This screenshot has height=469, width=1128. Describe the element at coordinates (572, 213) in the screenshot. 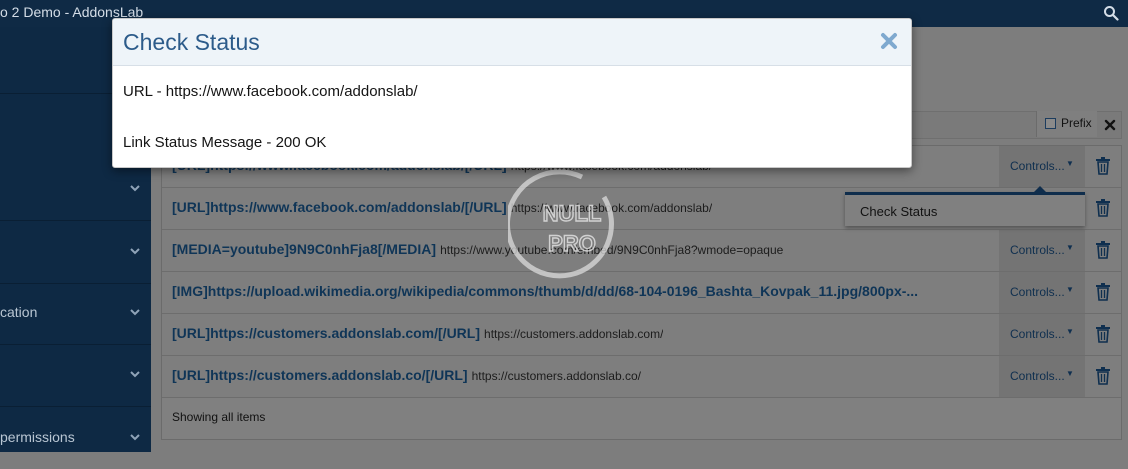

I see `watermark-text-1: NULL` at that location.